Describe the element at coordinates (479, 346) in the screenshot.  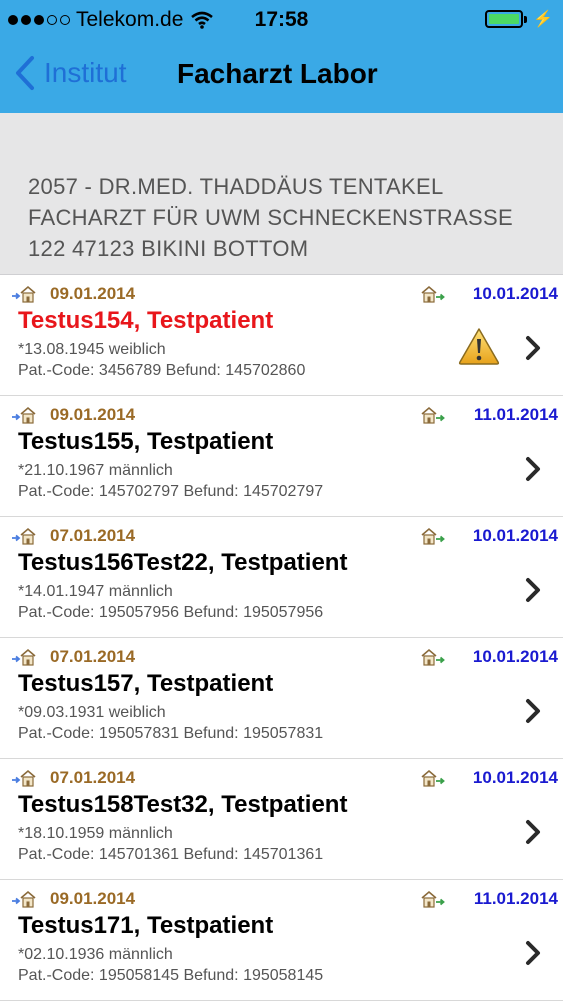
I see `warning-icon` at that location.